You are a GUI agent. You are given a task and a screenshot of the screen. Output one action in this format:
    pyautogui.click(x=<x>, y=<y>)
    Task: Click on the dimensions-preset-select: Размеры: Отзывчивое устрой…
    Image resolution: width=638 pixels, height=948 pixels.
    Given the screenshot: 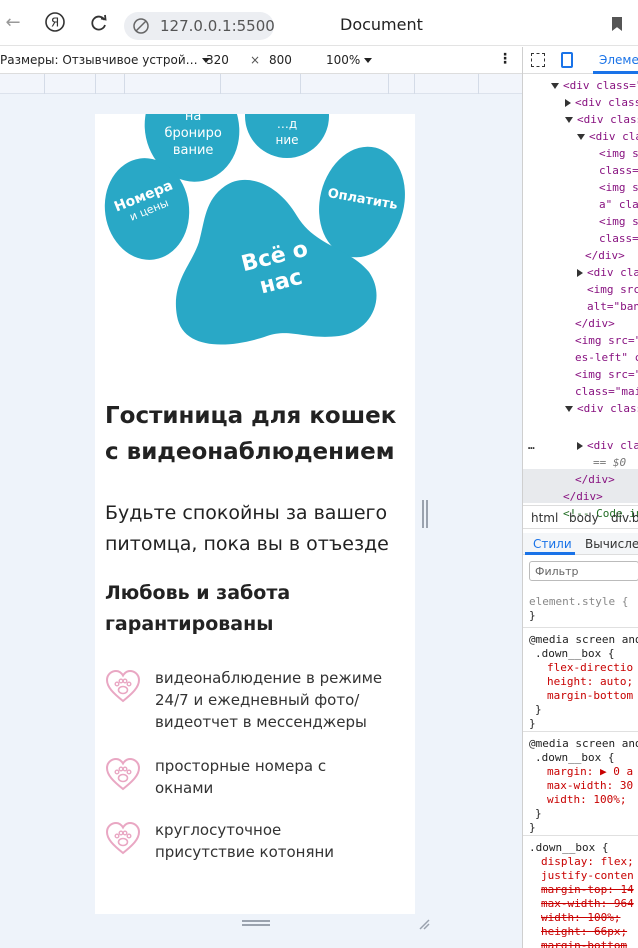 What is the action you would take?
    pyautogui.click(x=105, y=60)
    